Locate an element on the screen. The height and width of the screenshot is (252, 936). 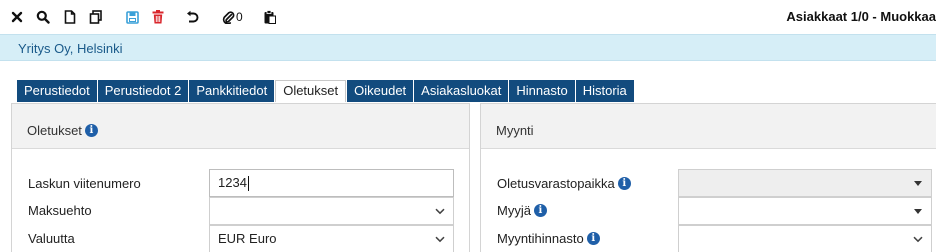
sales-pricelist-label: Myyntihinnasto i is located at coordinates (548, 238).